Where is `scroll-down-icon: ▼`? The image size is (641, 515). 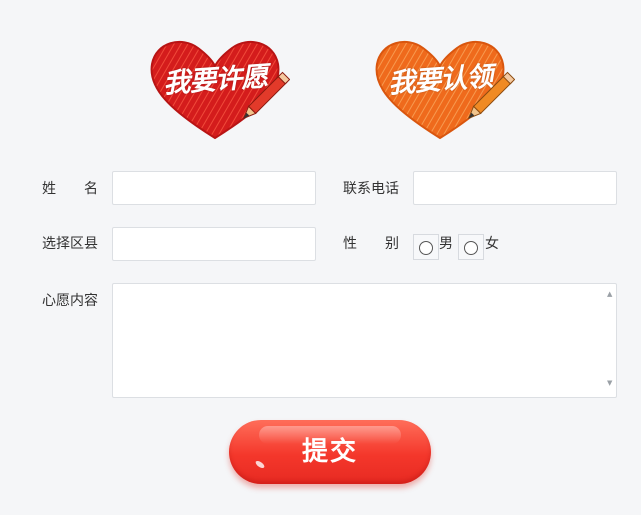
scroll-down-icon: ▼ is located at coordinates (611, 383).